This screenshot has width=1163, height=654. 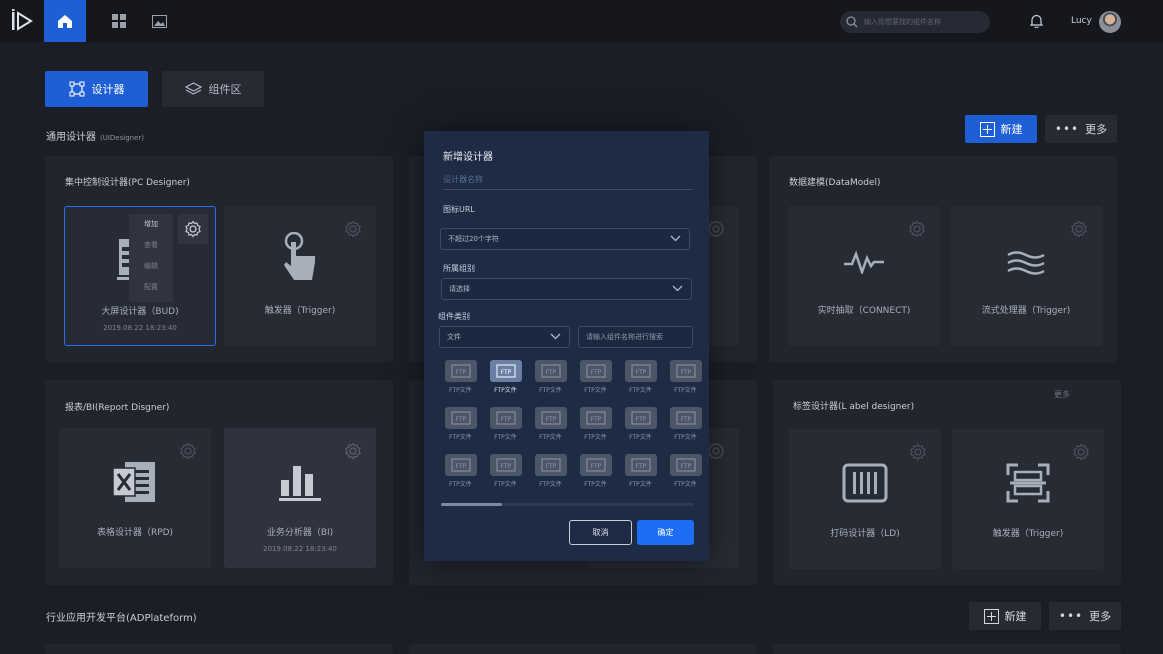 I want to click on new-button-industry: 新建, so click(x=1005, y=616).